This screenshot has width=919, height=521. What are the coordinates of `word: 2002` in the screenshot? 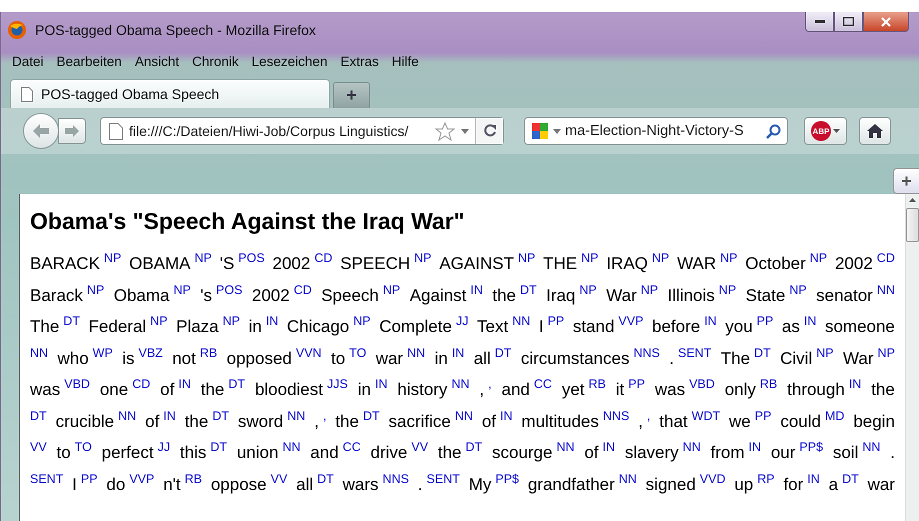 It's located at (291, 263).